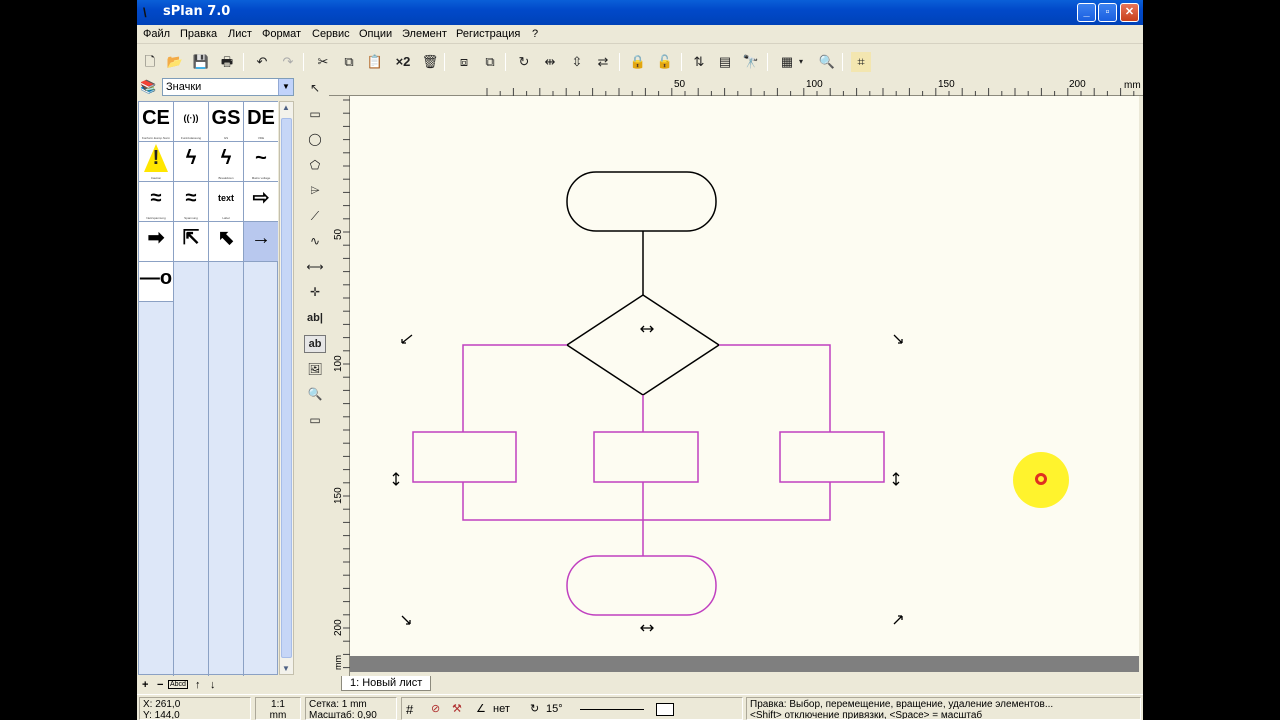 The image size is (1280, 720). I want to click on library-symbol: ⇨, so click(261, 202).